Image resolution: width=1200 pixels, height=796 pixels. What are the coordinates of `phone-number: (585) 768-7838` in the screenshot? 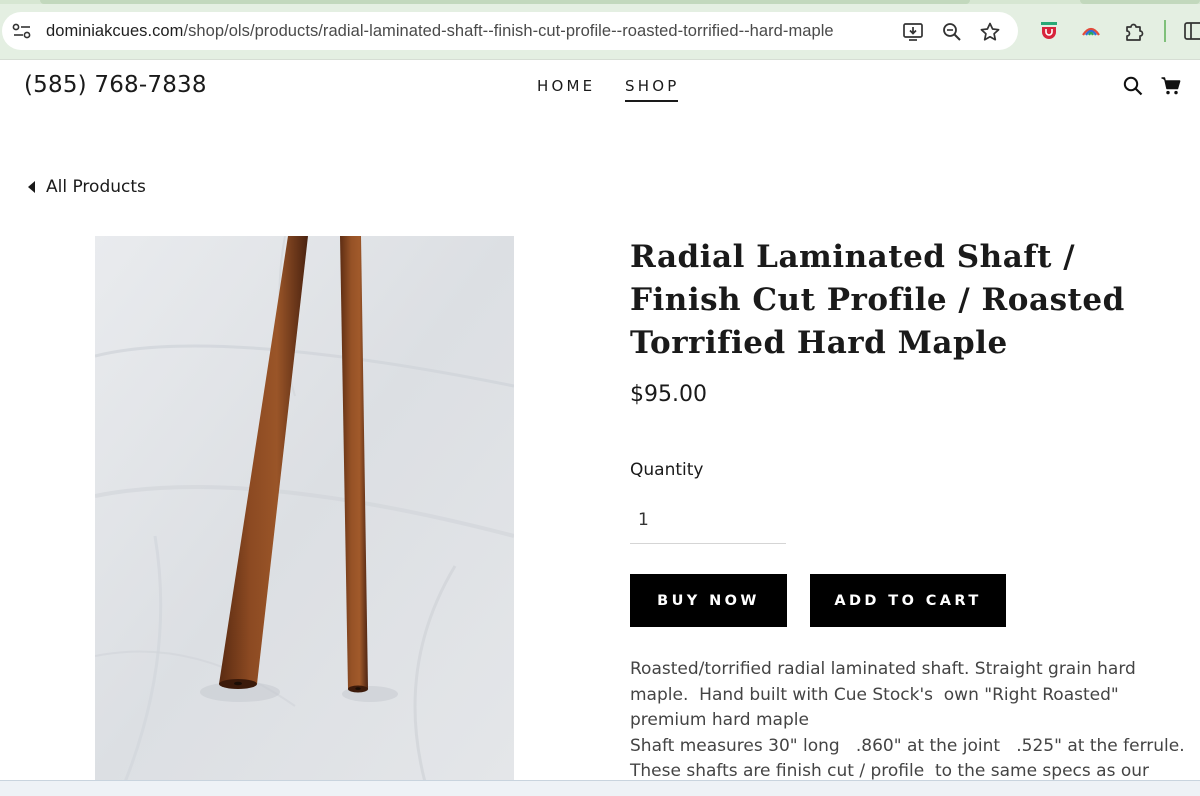 It's located at (115, 85).